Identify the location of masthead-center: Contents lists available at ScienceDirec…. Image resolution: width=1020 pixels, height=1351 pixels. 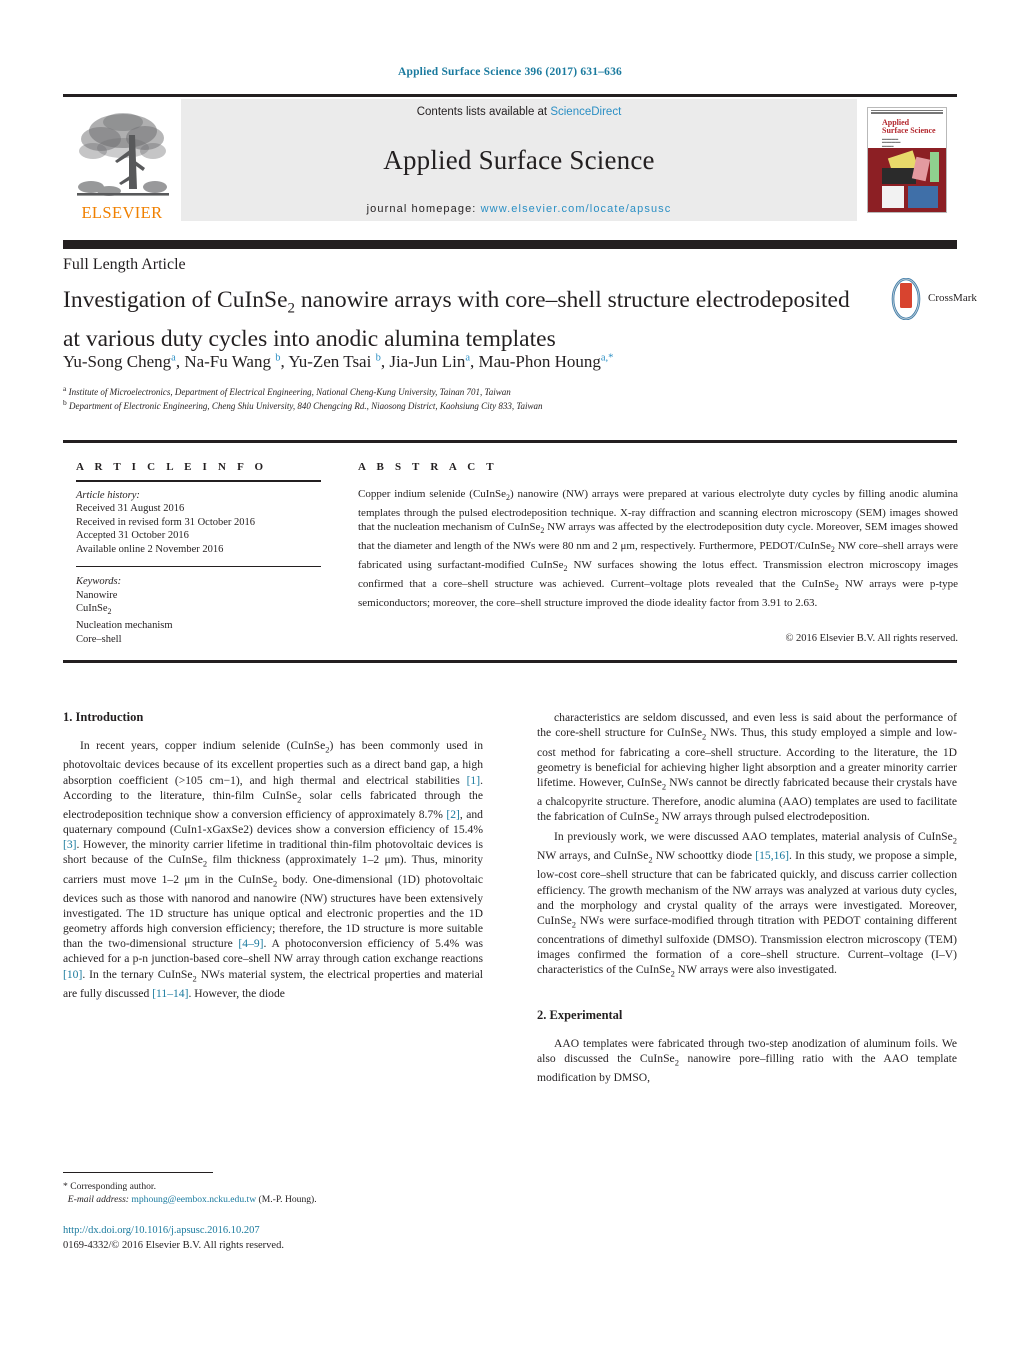
(519, 159).